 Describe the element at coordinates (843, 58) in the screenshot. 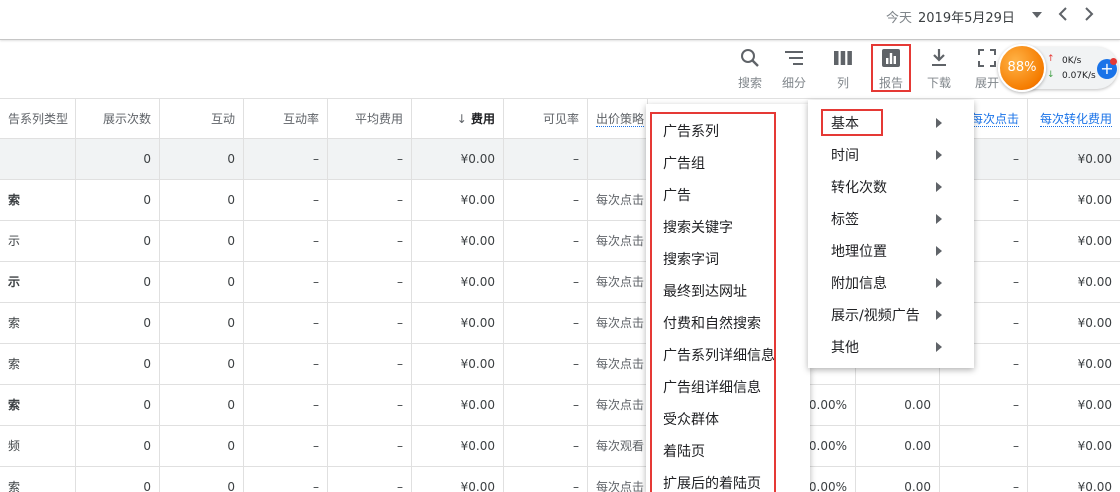

I see `columns-icon` at that location.